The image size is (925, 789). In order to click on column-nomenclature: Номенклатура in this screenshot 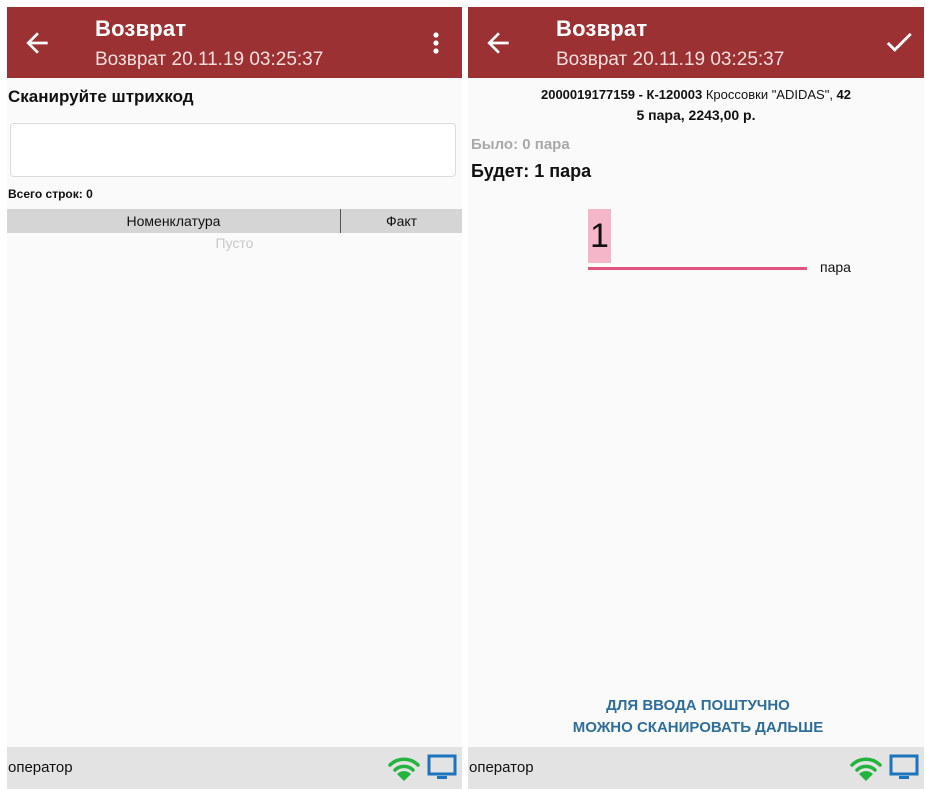, I will do `click(174, 221)`.